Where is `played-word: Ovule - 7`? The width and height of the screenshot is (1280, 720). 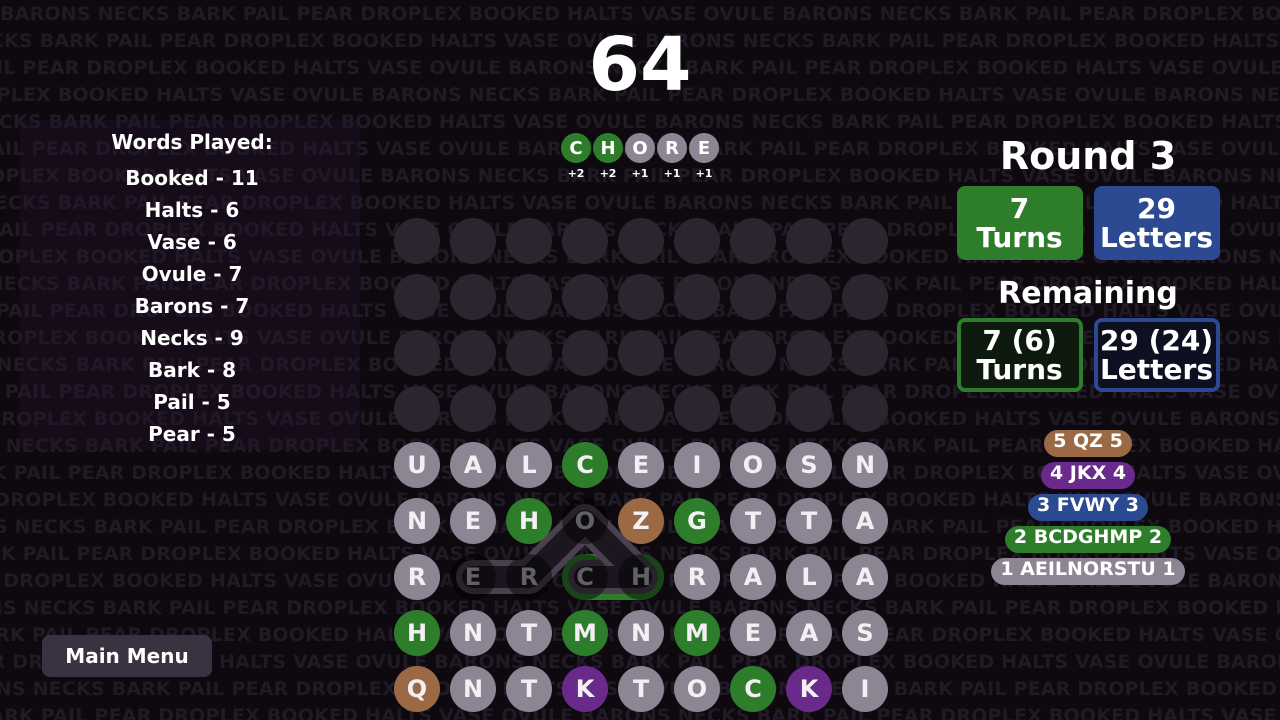 played-word: Ovule - 7 is located at coordinates (192, 274).